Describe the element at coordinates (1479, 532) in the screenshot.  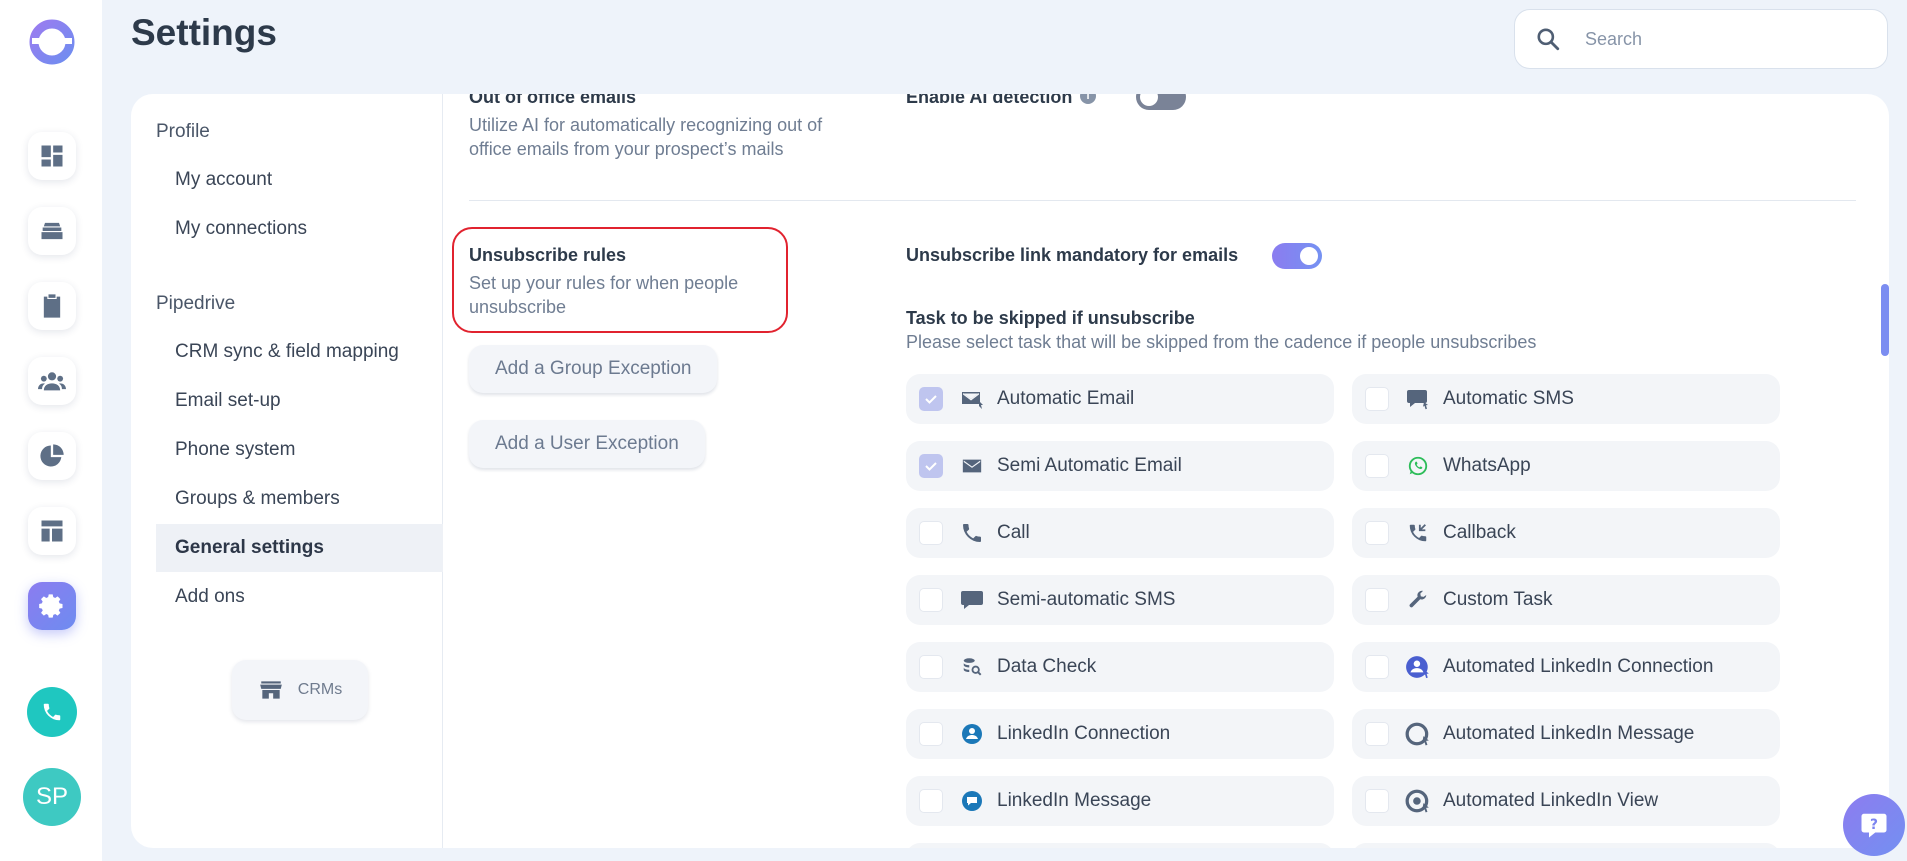
I see `task-label: Callback` at that location.